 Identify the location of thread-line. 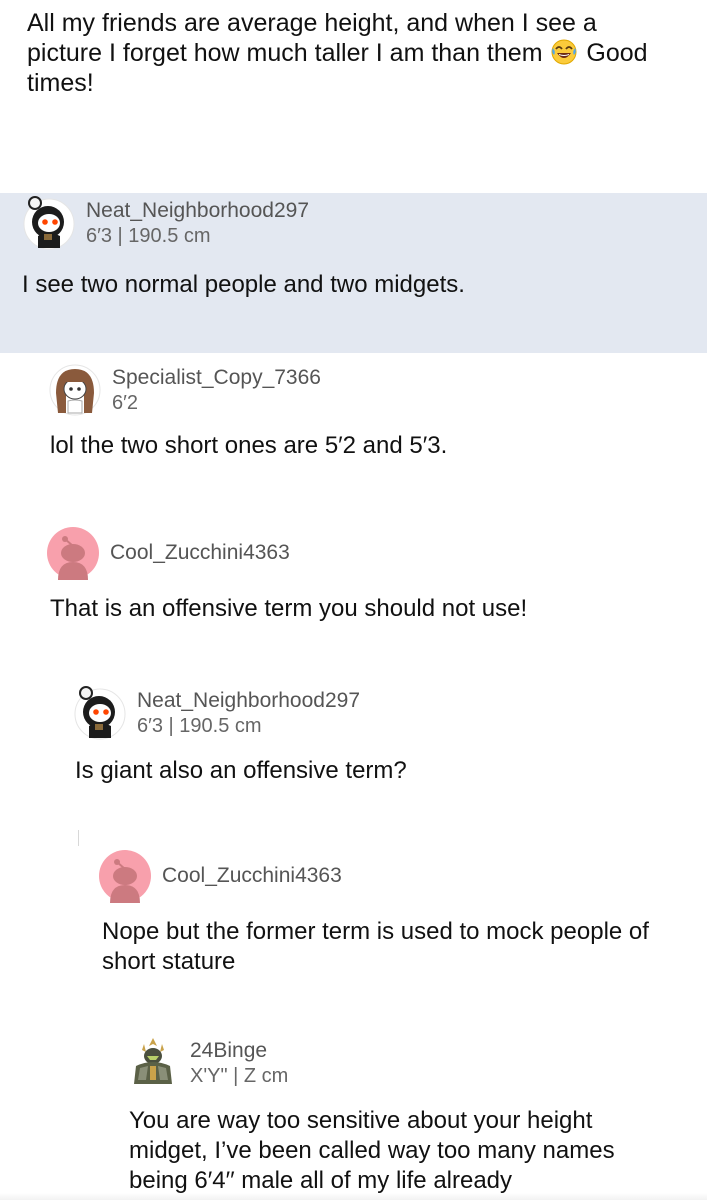
(78, 838).